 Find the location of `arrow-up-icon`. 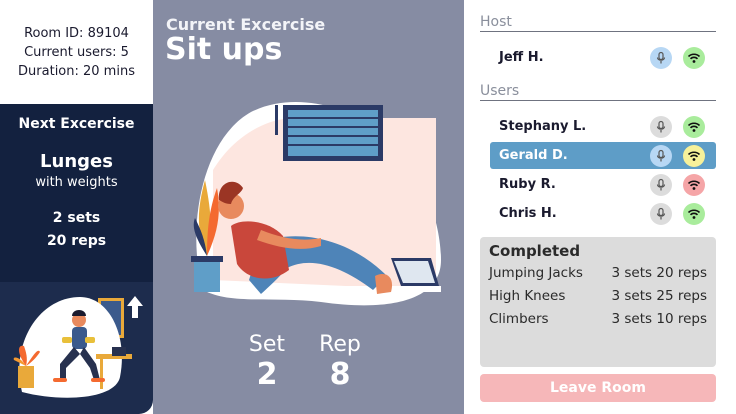

arrow-up-icon is located at coordinates (135, 307).